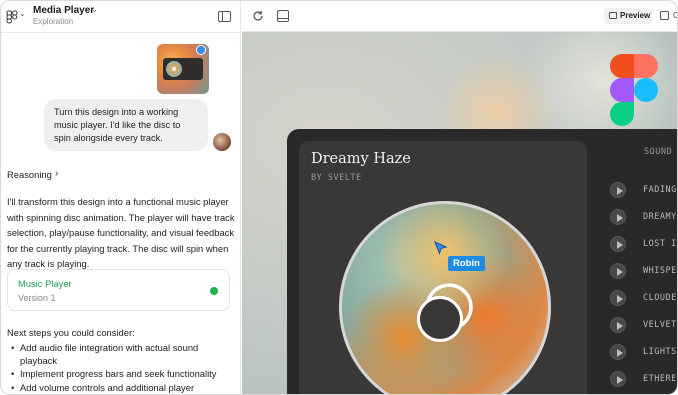 The image size is (678, 395). Describe the element at coordinates (71, 332) in the screenshot. I see `next-steps-heading: Next steps you could consider:` at that location.